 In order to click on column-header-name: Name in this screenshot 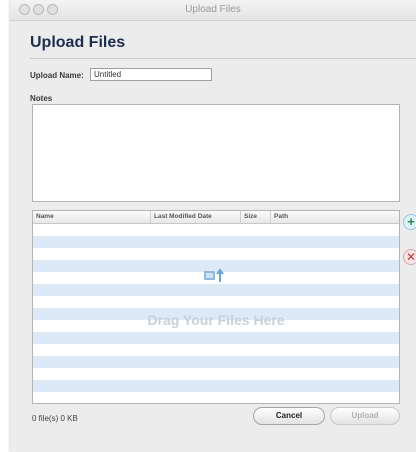, I will do `click(92, 217)`.